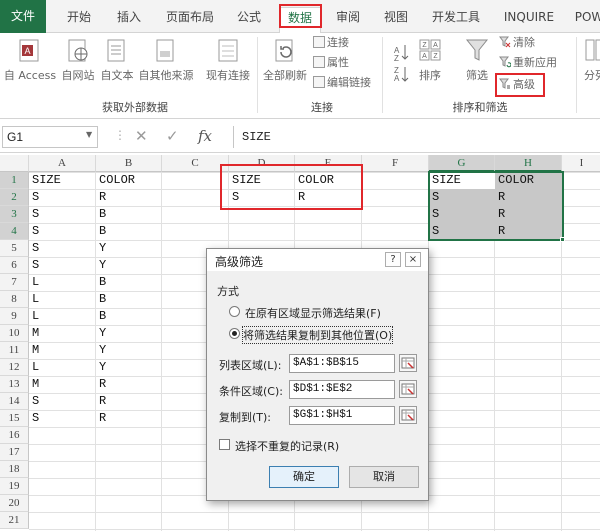 The image size is (600, 531). What do you see at coordinates (528, 231) in the screenshot?
I see `cell-h4: R` at bounding box center [528, 231].